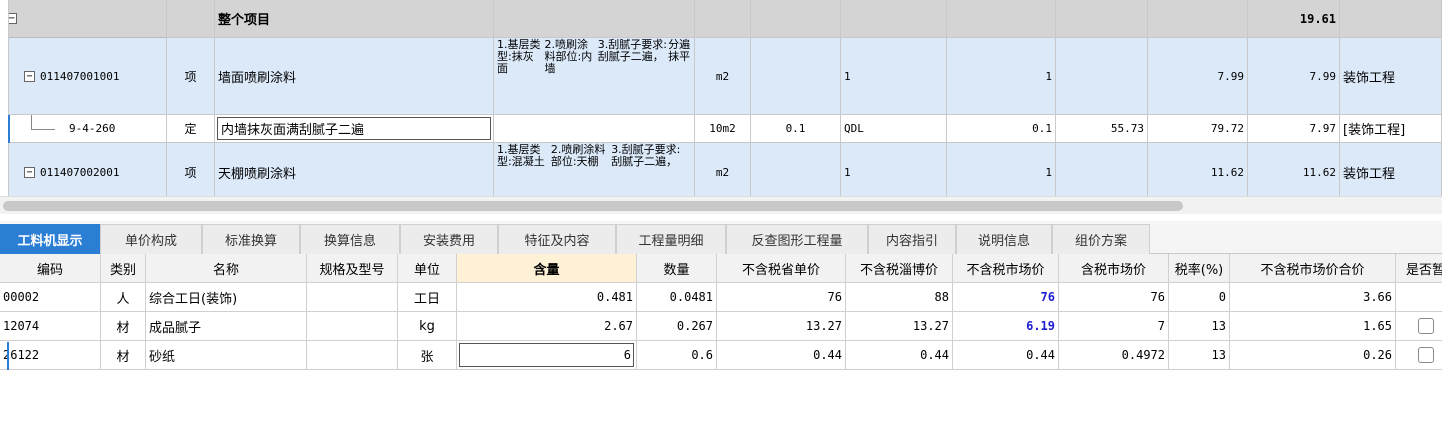 This screenshot has height=443, width=1442. I want to click on tab-5: 安装费用, so click(449, 239).